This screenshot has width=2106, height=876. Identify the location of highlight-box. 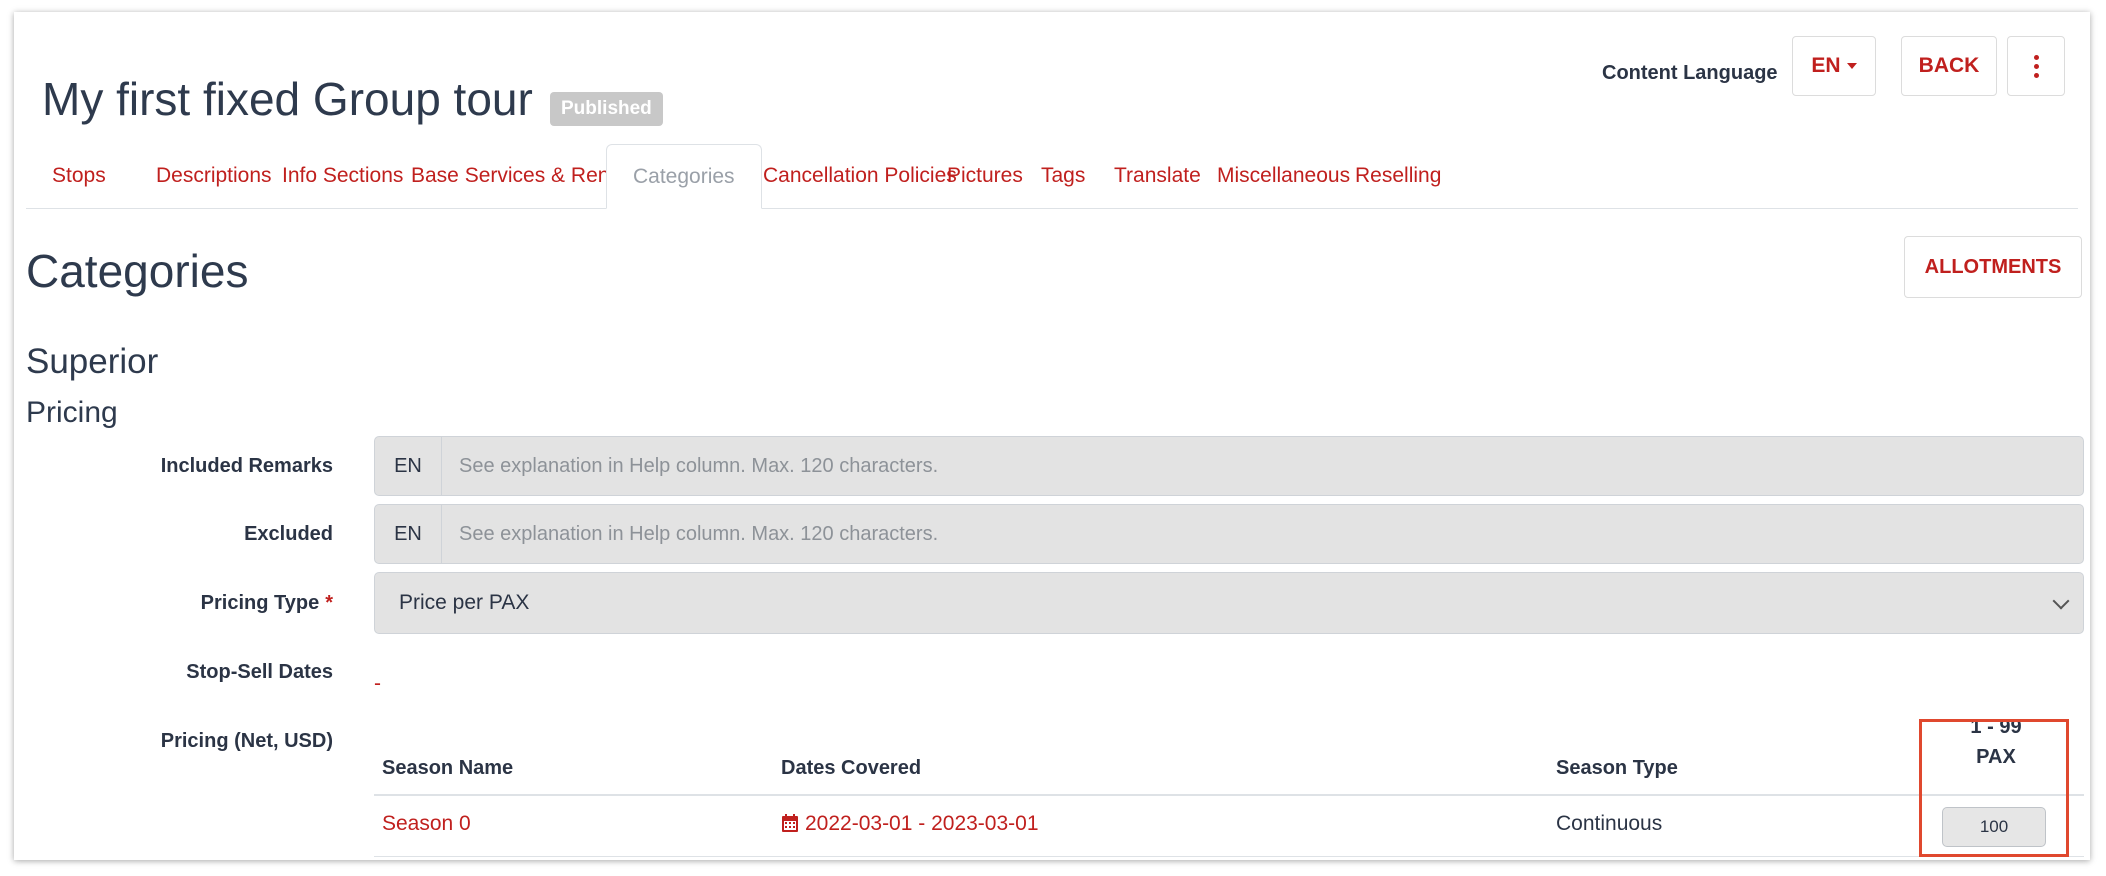
(1994, 788).